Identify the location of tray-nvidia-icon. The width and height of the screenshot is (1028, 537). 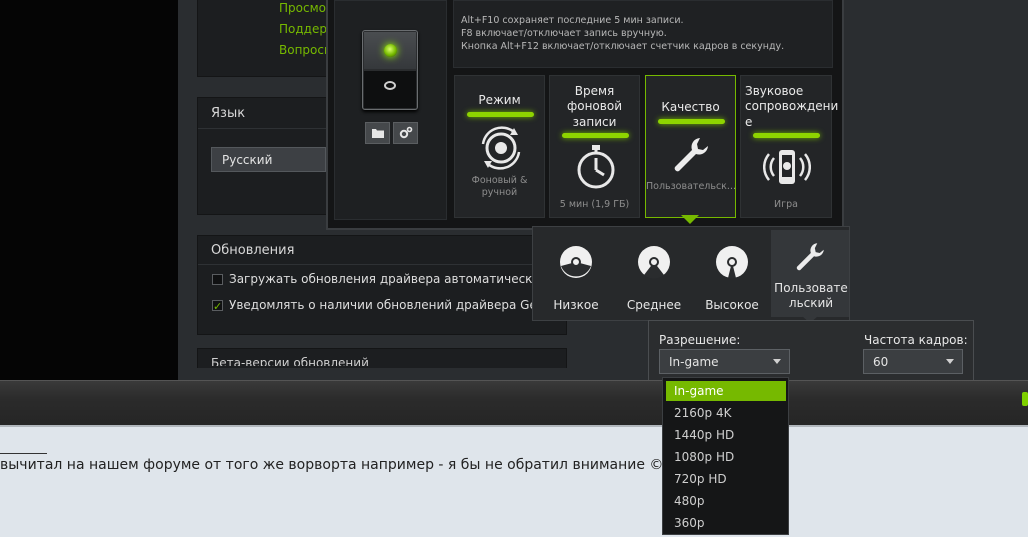
(1025, 399).